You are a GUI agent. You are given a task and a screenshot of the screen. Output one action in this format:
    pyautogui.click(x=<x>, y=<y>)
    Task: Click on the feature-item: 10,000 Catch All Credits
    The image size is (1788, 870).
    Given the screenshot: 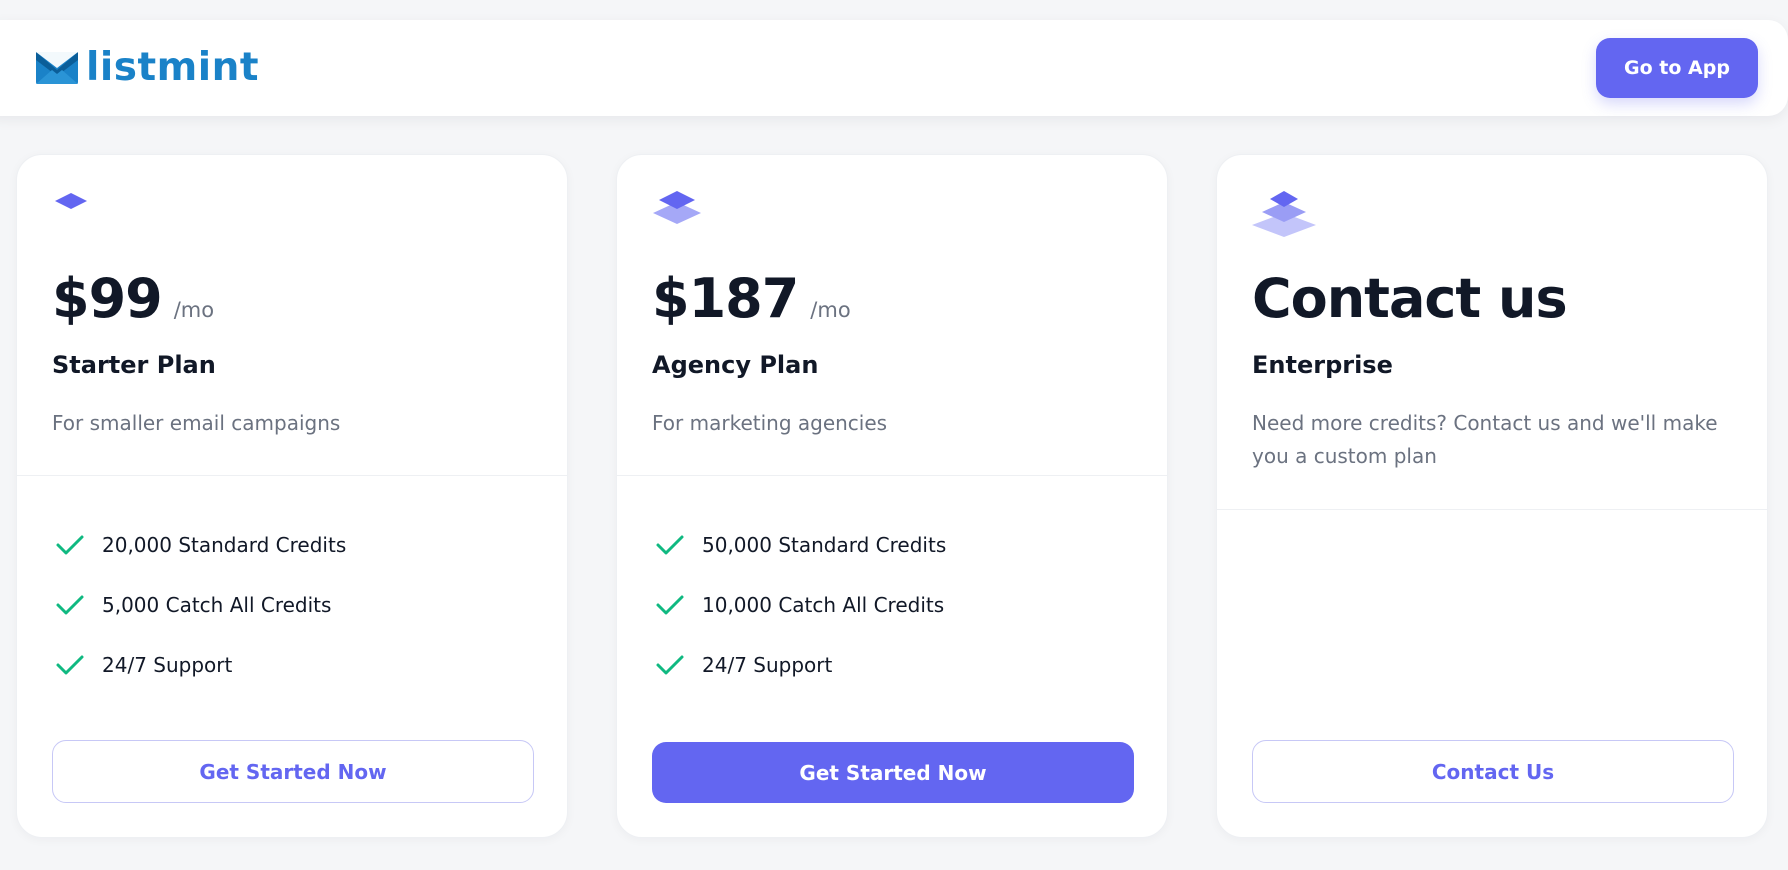 What is the action you would take?
    pyautogui.click(x=800, y=605)
    